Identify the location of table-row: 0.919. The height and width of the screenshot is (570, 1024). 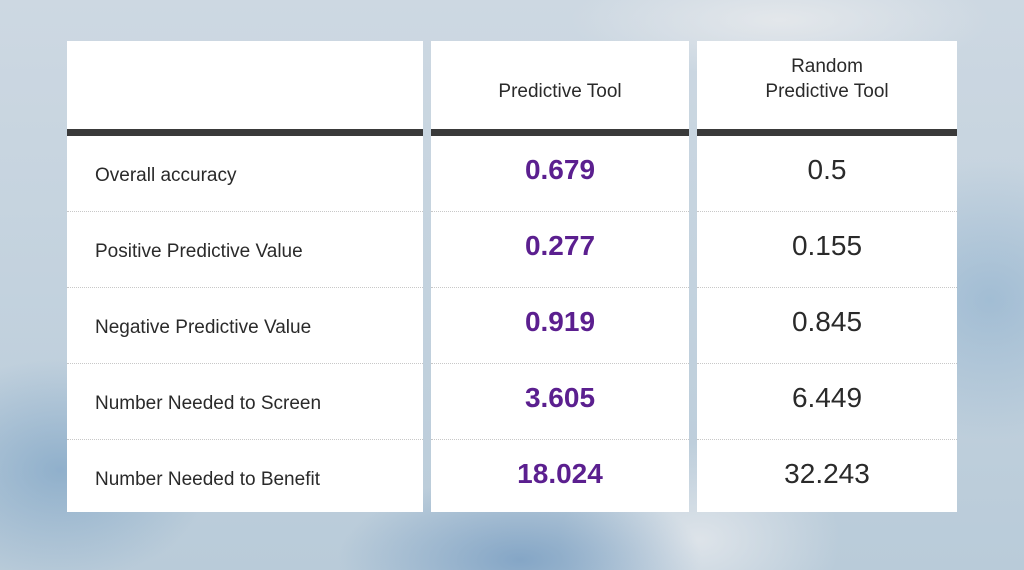
(560, 326).